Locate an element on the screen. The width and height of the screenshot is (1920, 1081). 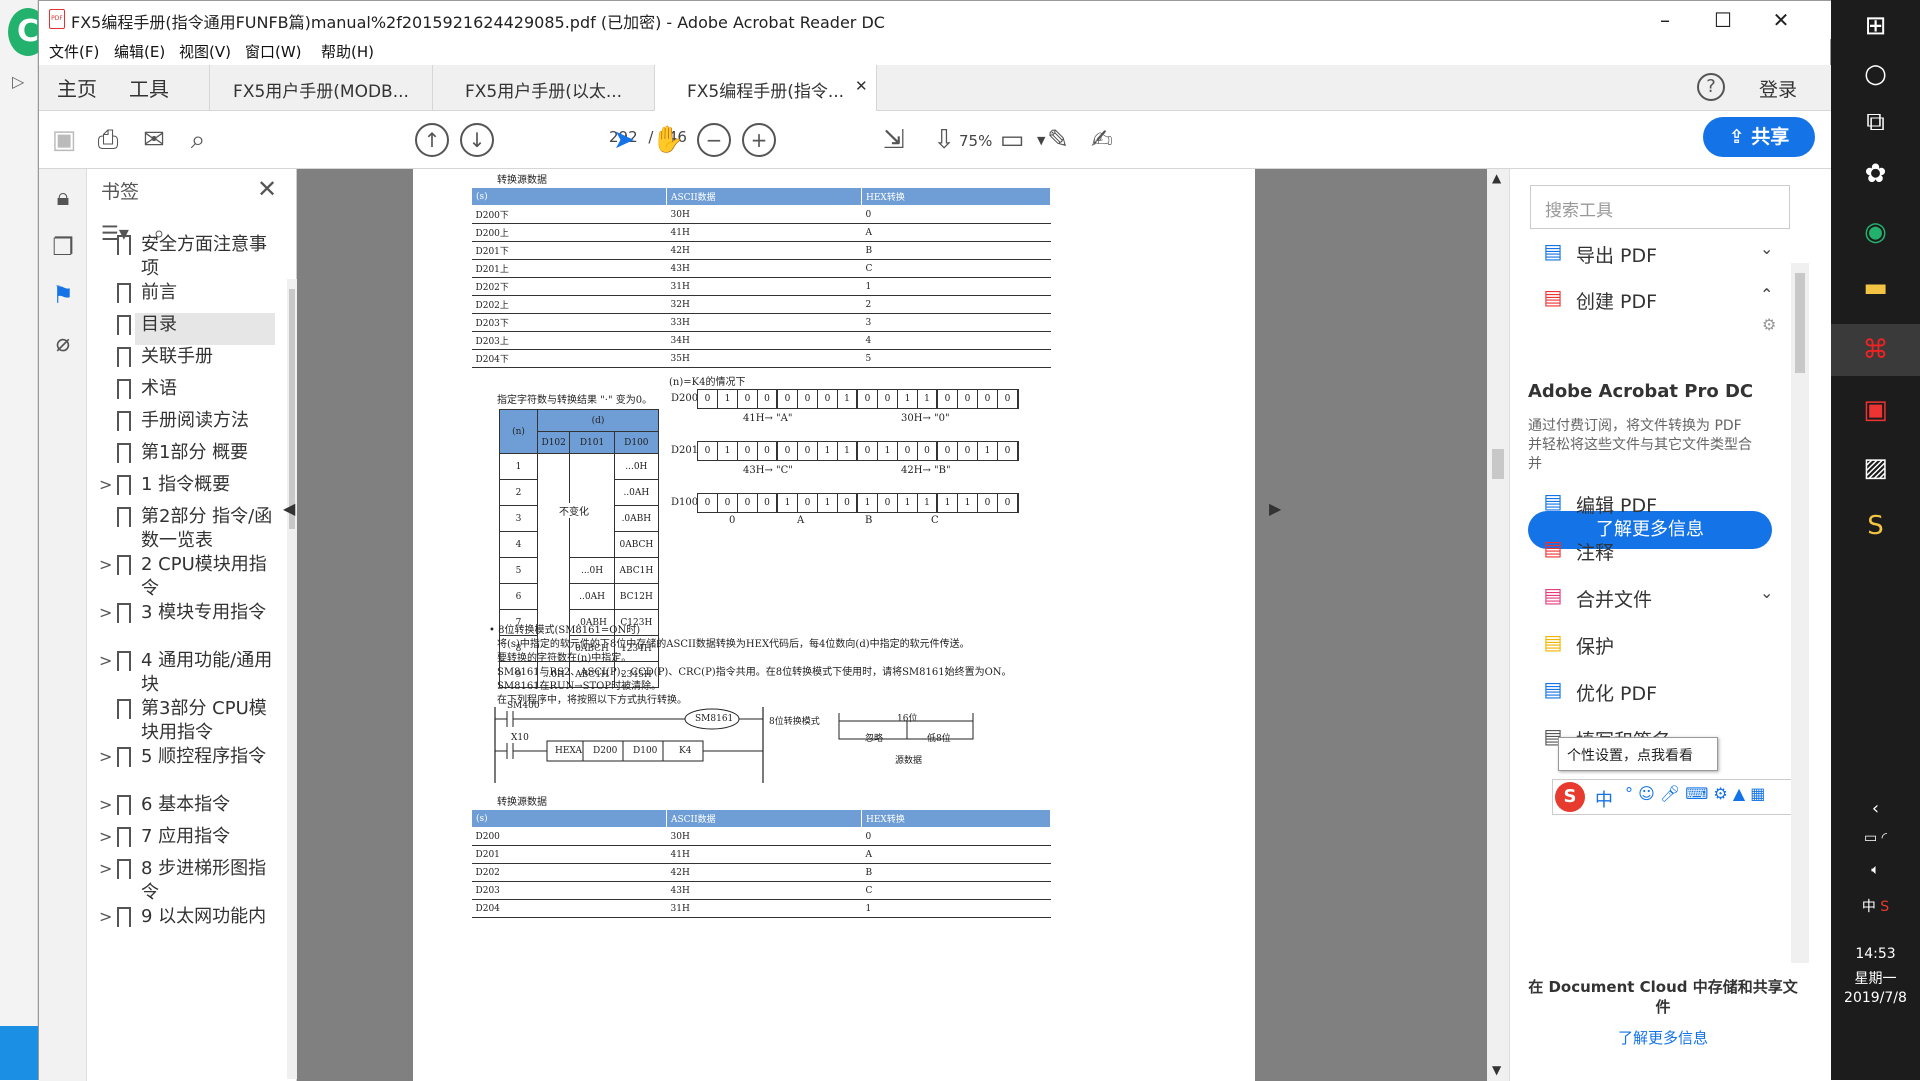
menu-view: 视图(V) is located at coordinates (205, 51).